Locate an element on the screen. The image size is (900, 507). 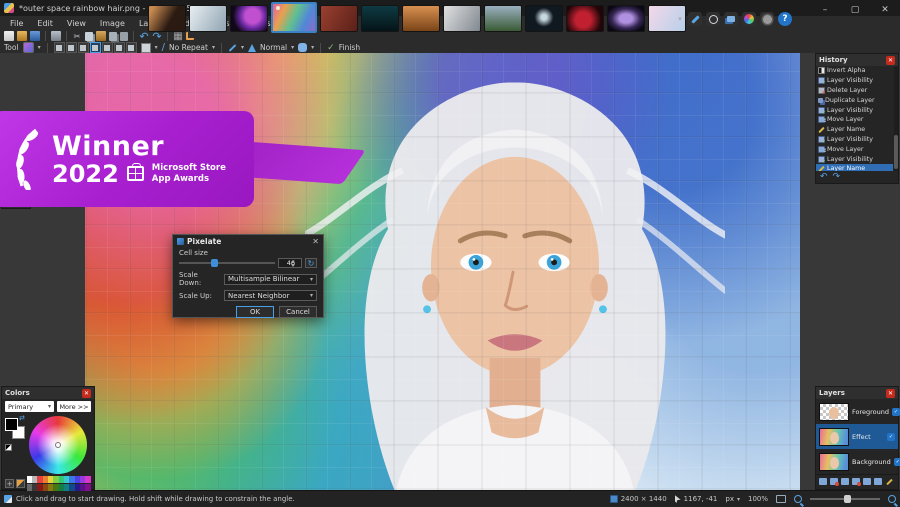
thumbnail-wolf is located at coordinates (462, 18).